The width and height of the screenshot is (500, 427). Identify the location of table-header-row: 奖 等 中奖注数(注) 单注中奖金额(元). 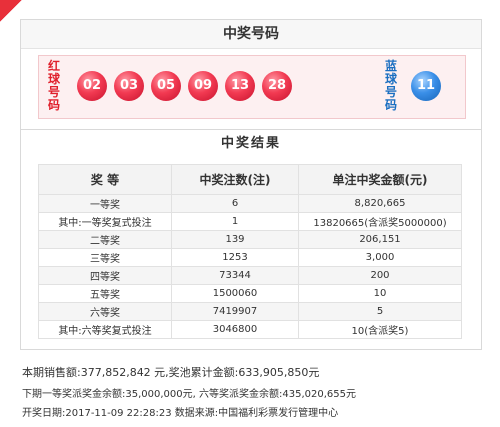
(250, 179).